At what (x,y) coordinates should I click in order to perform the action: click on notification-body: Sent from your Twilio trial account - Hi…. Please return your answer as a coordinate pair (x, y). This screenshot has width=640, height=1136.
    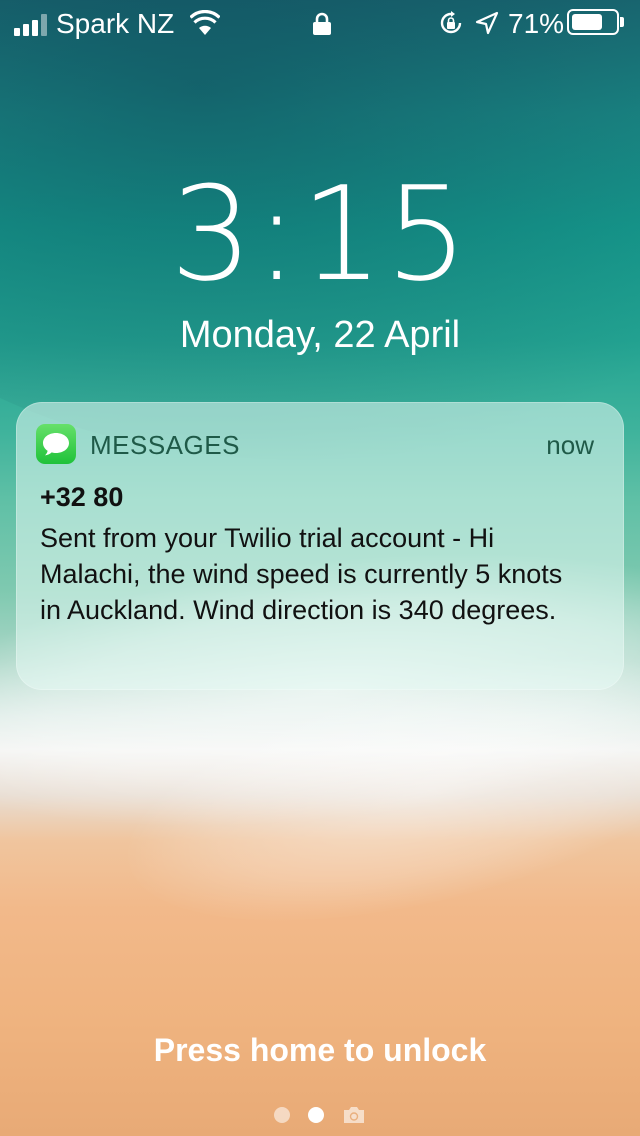
    Looking at the image, I should click on (301, 574).